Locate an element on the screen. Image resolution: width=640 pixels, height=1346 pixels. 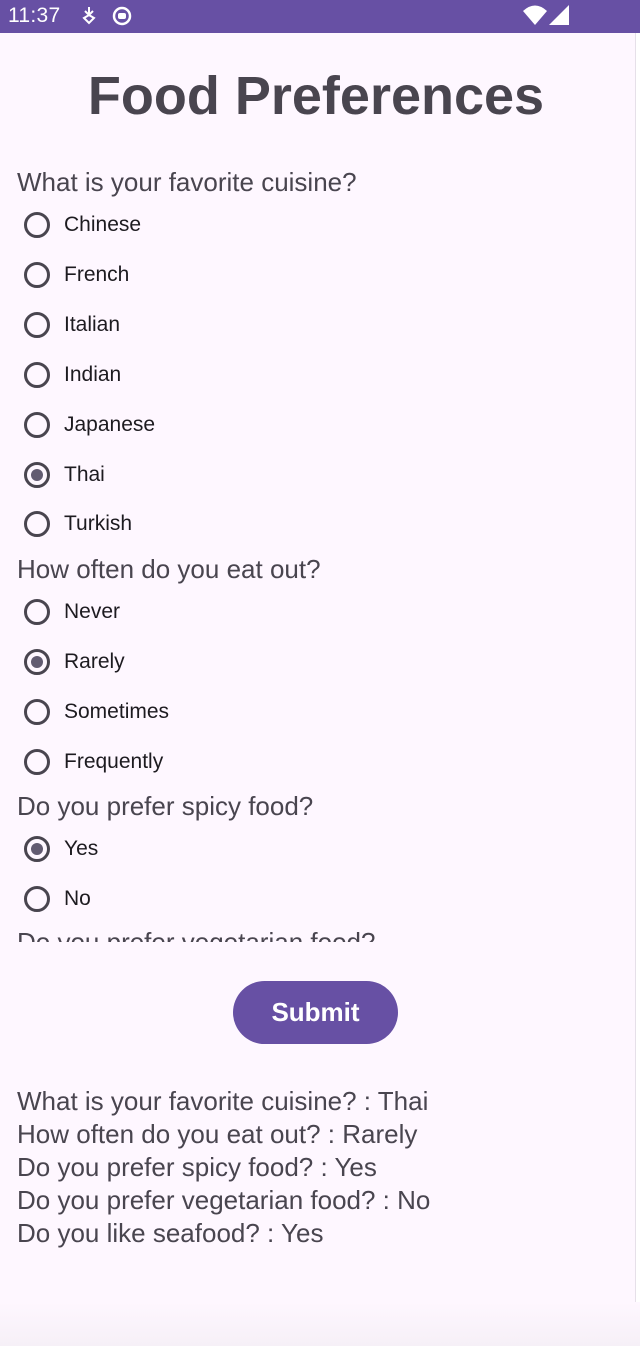
option-label: Rarely is located at coordinates (94, 661).